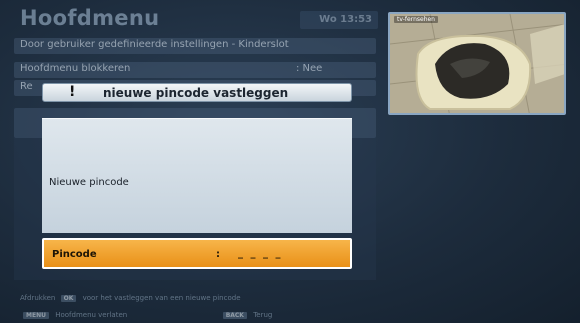  I want to click on preview-channel-label: tv-fernsehen, so click(416, 19).